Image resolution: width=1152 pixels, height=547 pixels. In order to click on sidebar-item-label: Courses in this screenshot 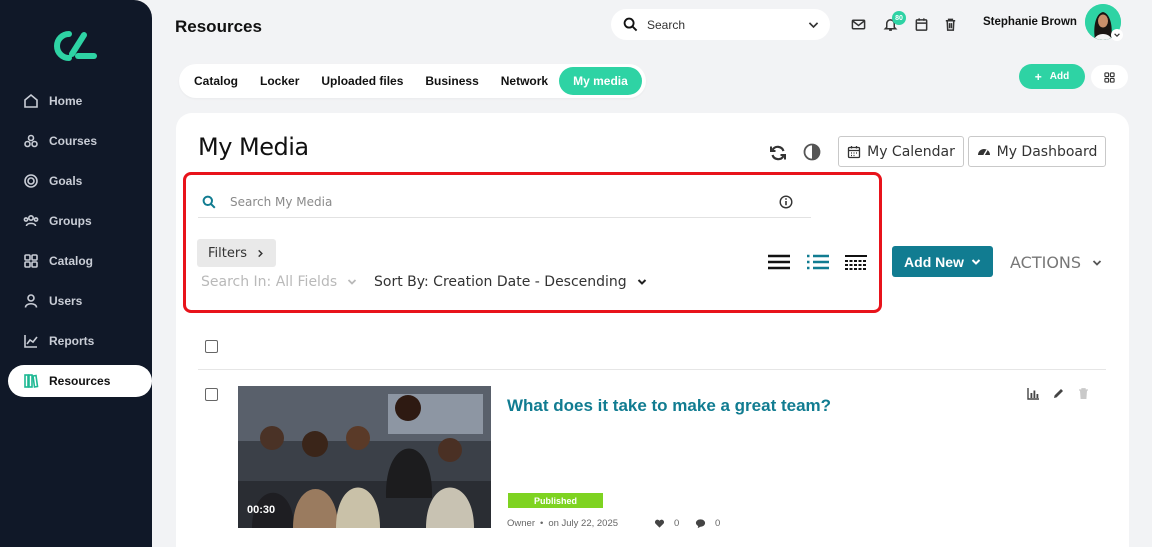, I will do `click(73, 141)`.